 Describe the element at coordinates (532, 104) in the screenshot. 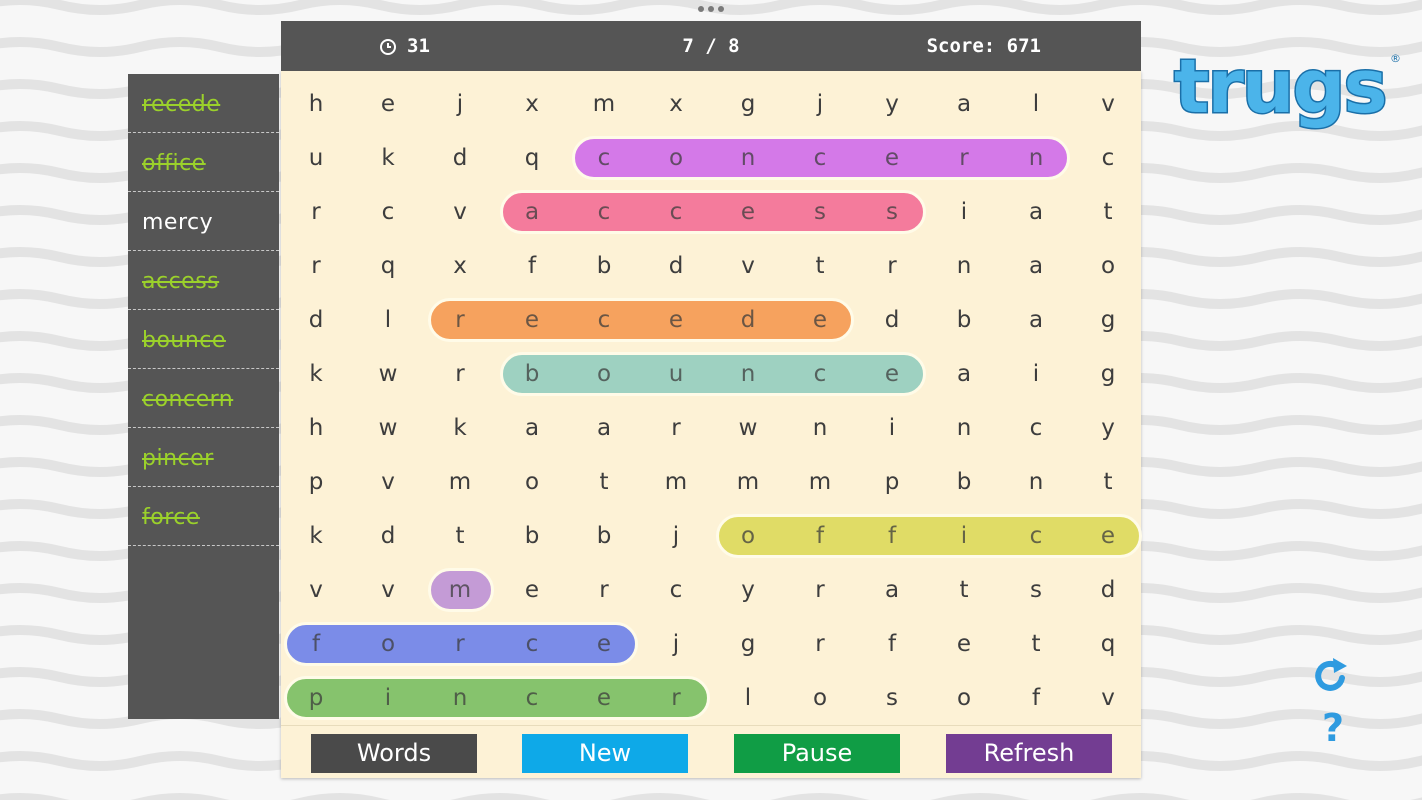

I see `grid-letter: x` at that location.